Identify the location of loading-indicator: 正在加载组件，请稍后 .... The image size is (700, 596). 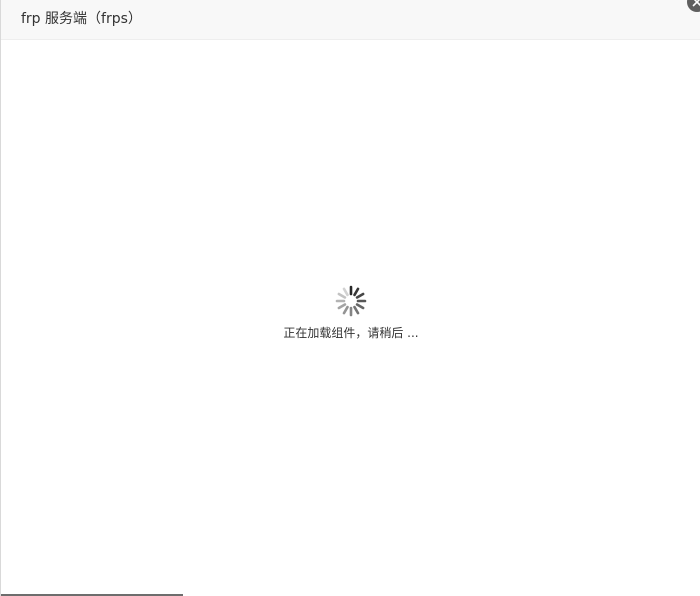
(350, 312).